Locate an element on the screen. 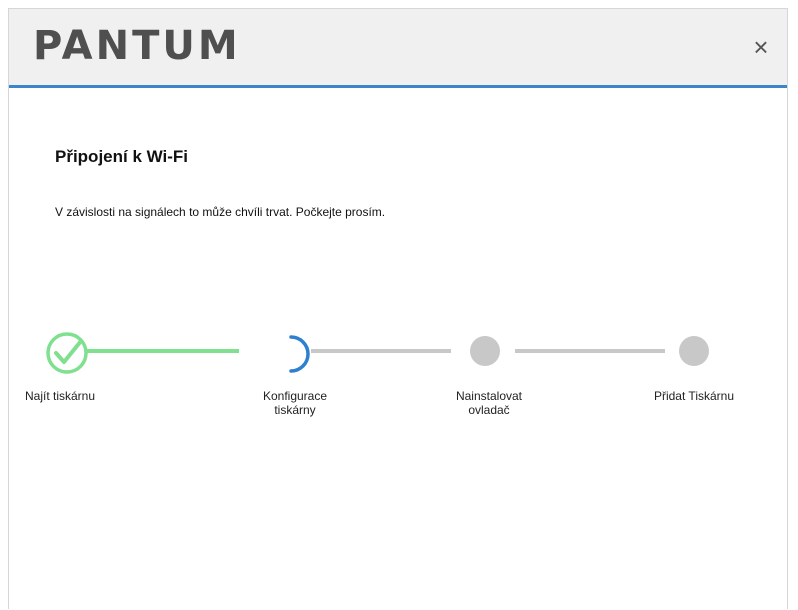 Image resolution: width=798 pixels, height=610 pixels. step-2-label: Konfigurace tiskárny is located at coordinates (295, 403).